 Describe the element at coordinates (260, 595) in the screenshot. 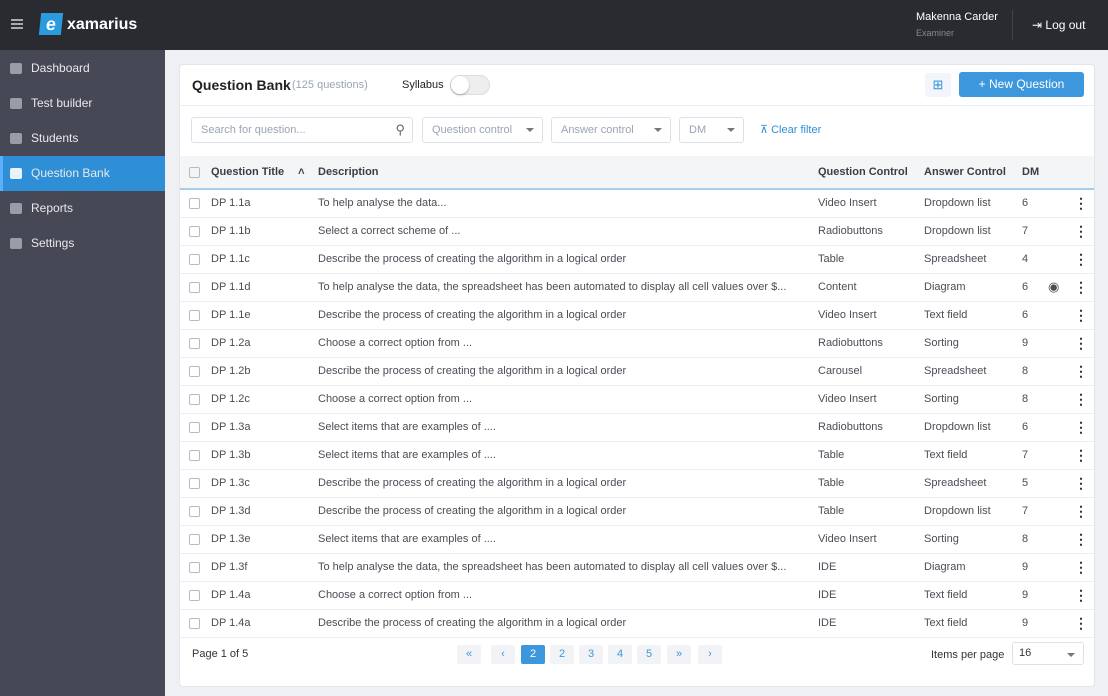

I see `question-title: DP 1.4a` at that location.